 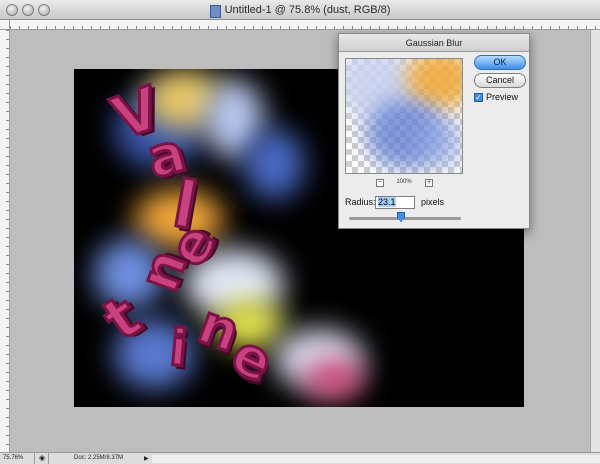 I want to click on radius-row: Radius: 23.1 pixels, so click(x=435, y=203).